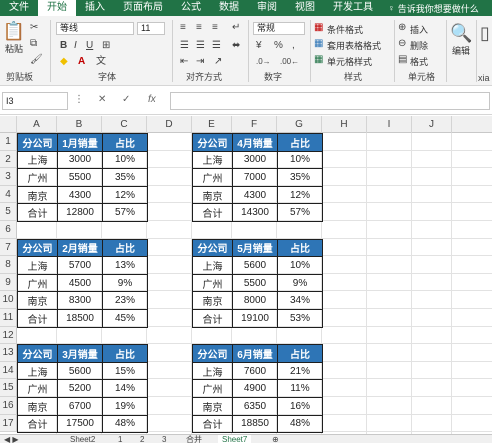 Image resolution: width=492 pixels, height=443 pixels. I want to click on column-header: G, so click(299, 124).